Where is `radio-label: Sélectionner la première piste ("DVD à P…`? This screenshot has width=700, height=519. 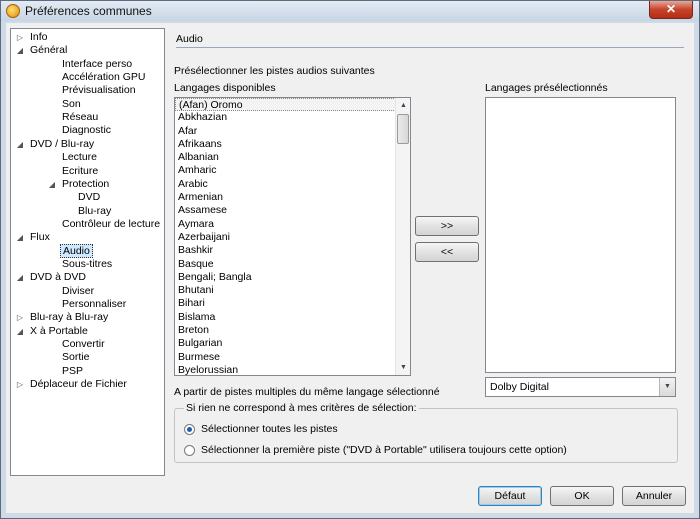
radio-label: Sélectionner la première piste ("DVD à P… is located at coordinates (384, 450).